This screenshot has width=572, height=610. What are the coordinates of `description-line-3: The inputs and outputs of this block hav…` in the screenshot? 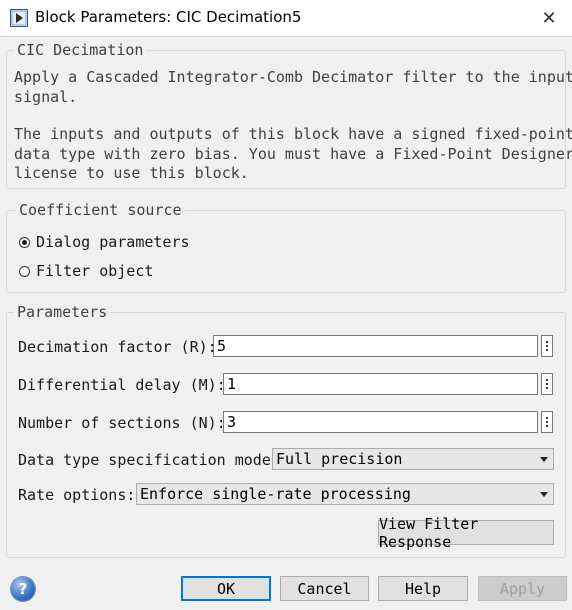 It's located at (293, 134).